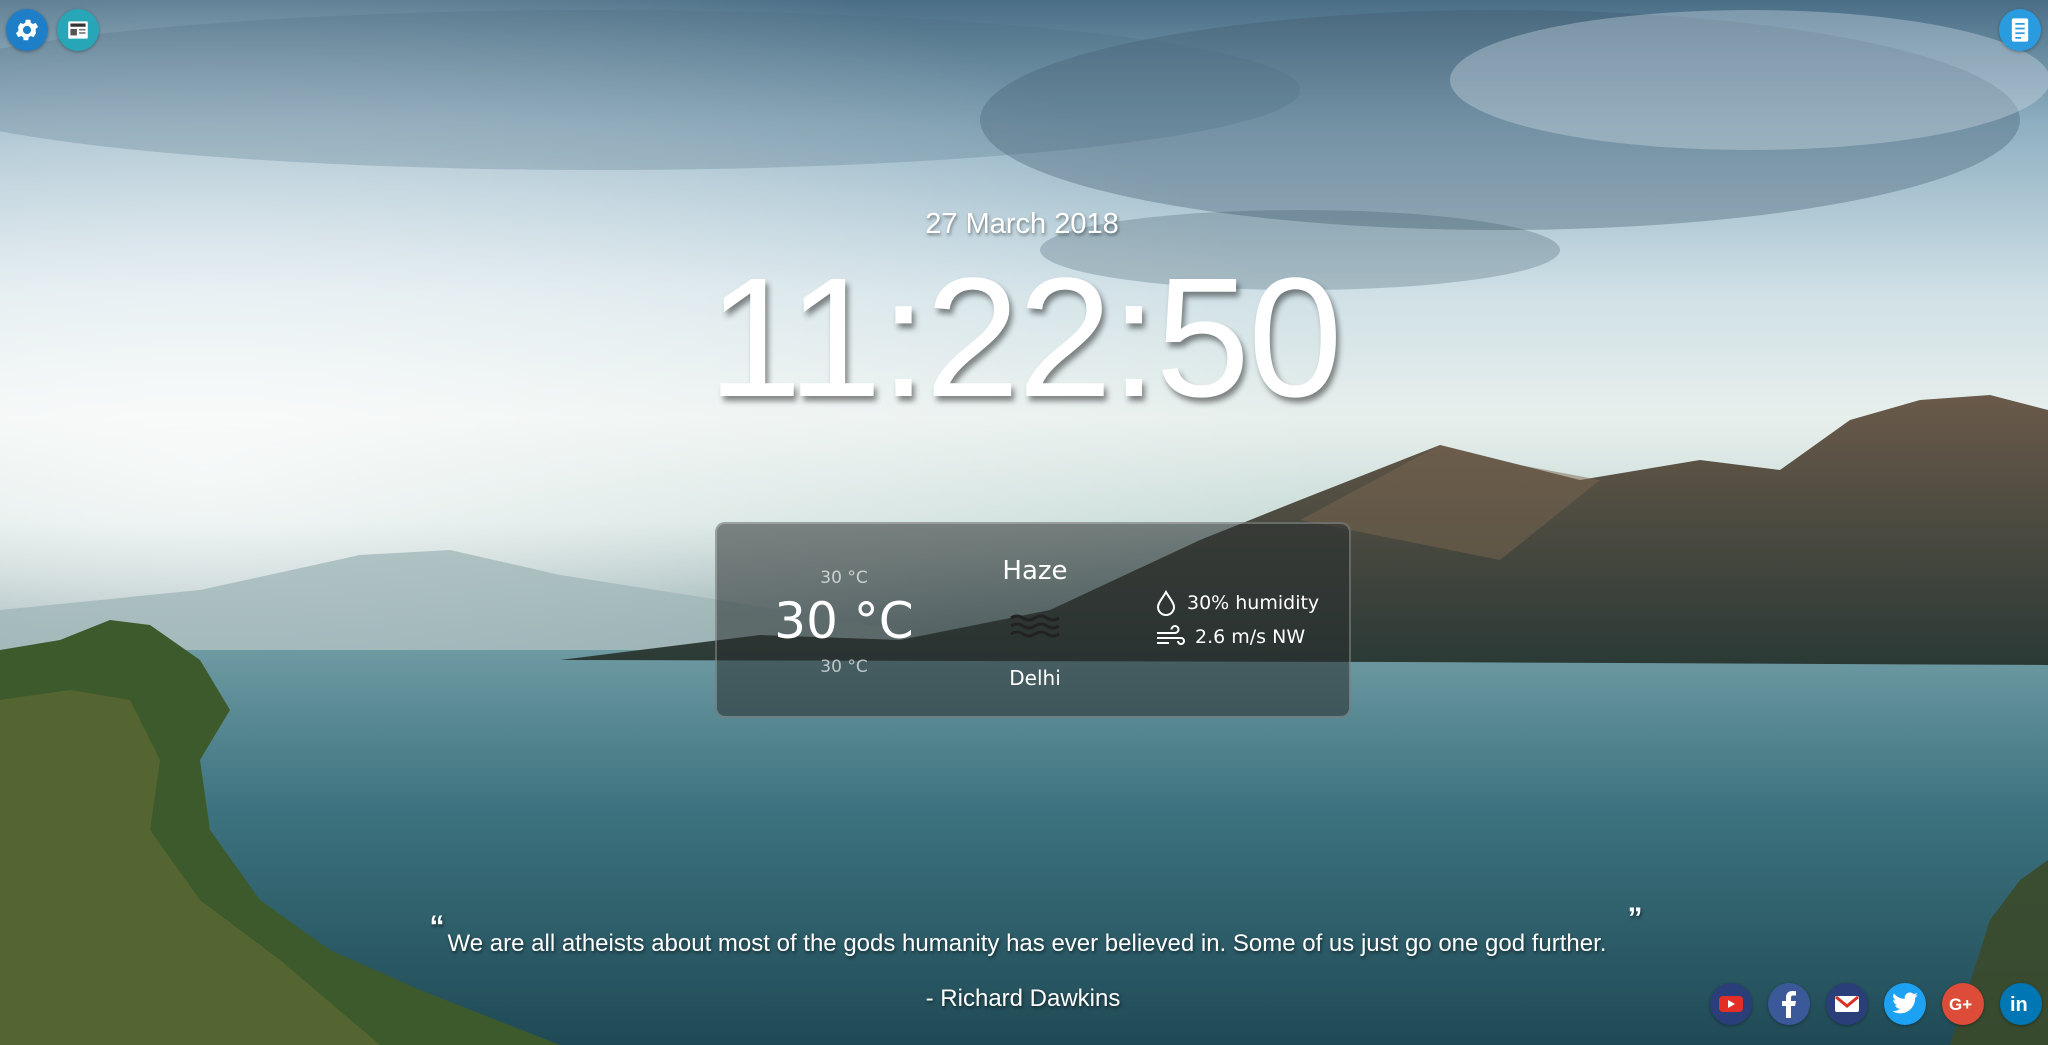 Image resolution: width=2048 pixels, height=1045 pixels. I want to click on youtube-button, so click(1731, 1004).